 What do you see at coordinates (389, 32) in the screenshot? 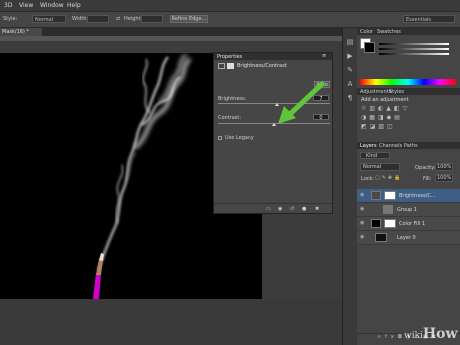
I see `tab-swatches: Swatches` at bounding box center [389, 32].